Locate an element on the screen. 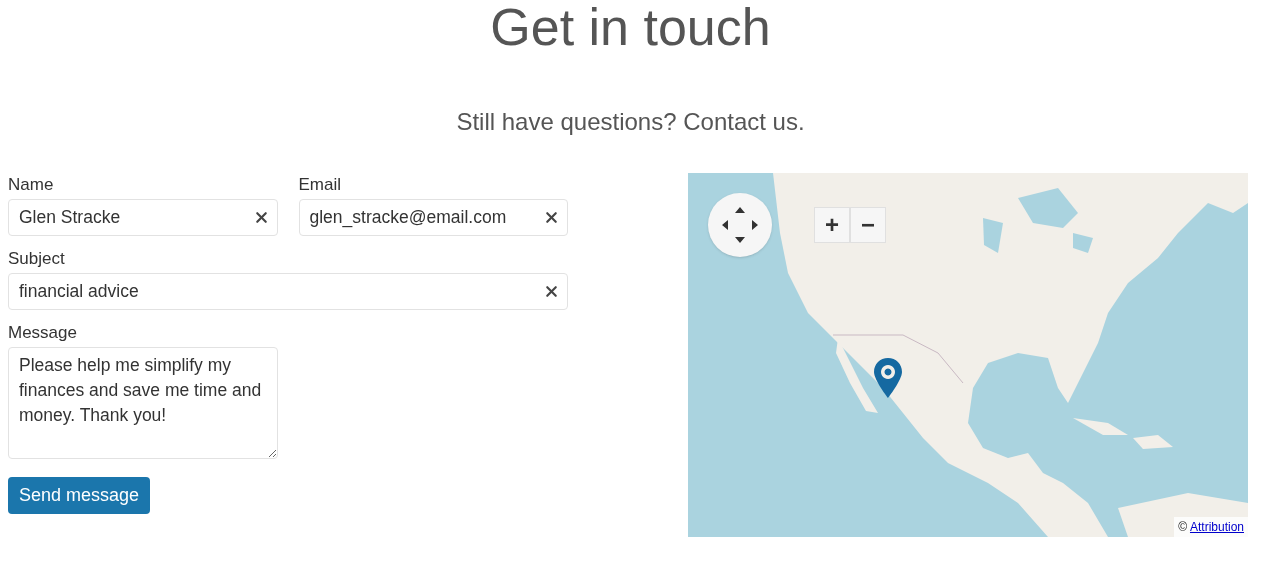 The width and height of the screenshot is (1261, 561). attribution-link: Attribution is located at coordinates (1216, 527).